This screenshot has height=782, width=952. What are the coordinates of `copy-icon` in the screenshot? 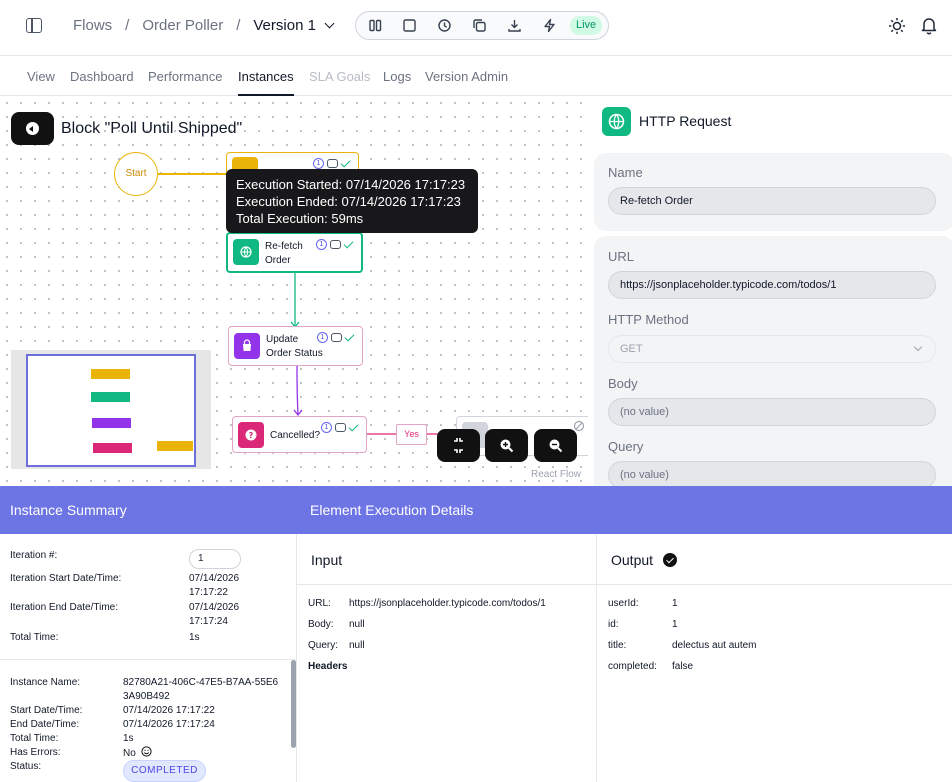 It's located at (479, 25).